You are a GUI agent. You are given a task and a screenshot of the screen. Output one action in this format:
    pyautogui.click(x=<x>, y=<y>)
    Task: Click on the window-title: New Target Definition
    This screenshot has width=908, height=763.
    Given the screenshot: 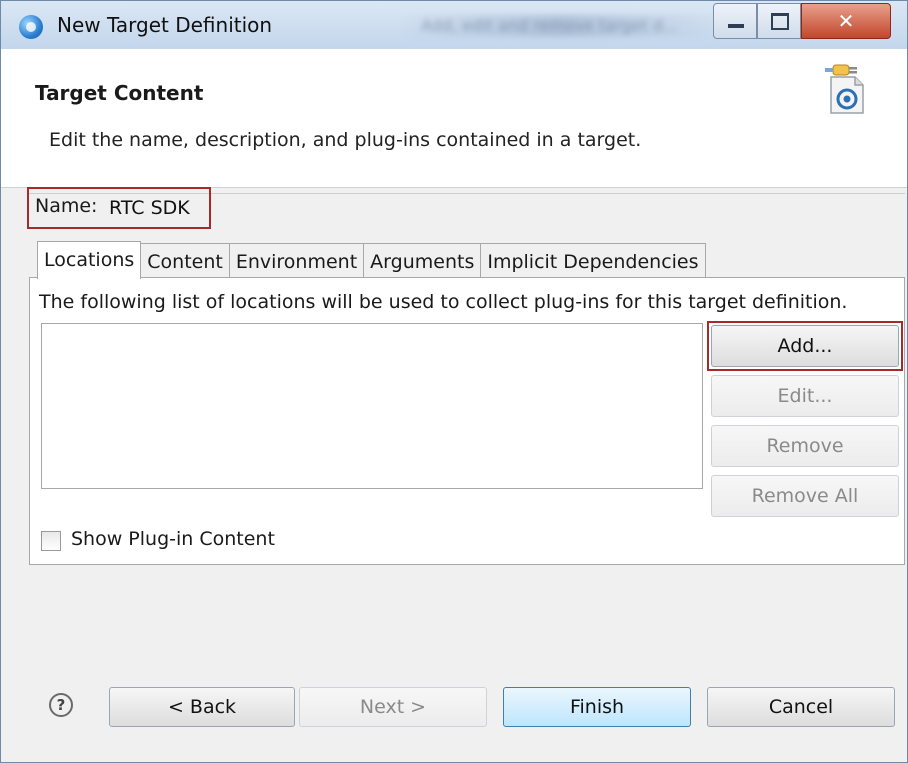 What is the action you would take?
    pyautogui.click(x=165, y=25)
    